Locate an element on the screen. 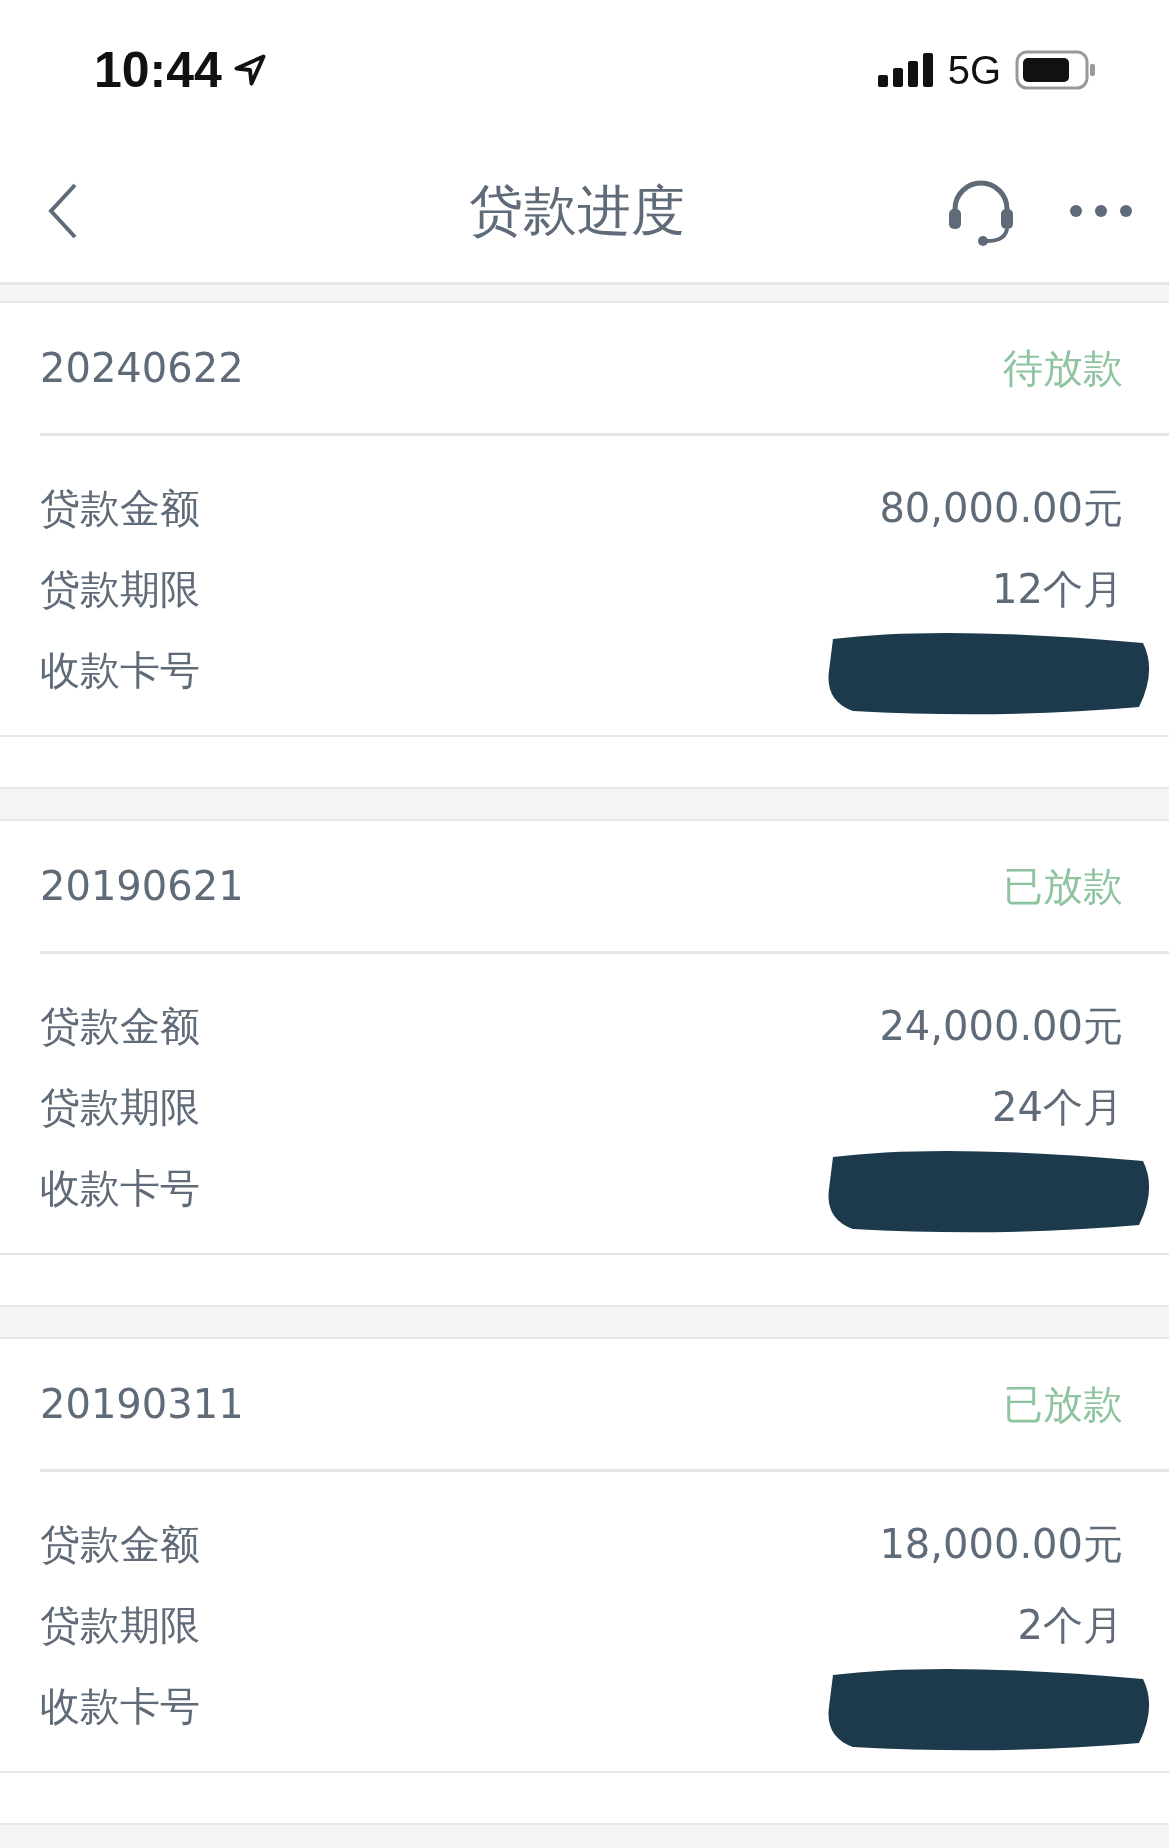 The width and height of the screenshot is (1169, 1848). loan-date: 20190311 is located at coordinates (142, 1404).